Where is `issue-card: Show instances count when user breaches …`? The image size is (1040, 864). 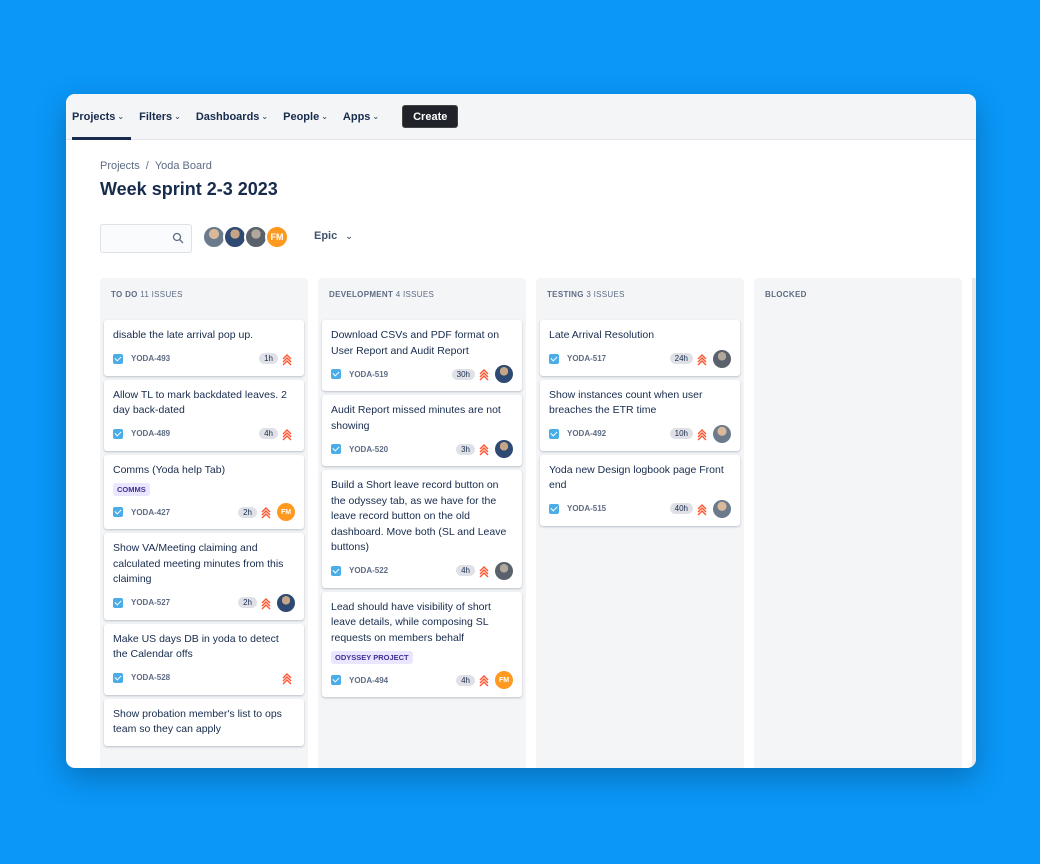 issue-card: Show instances count when user breaches … is located at coordinates (640, 415).